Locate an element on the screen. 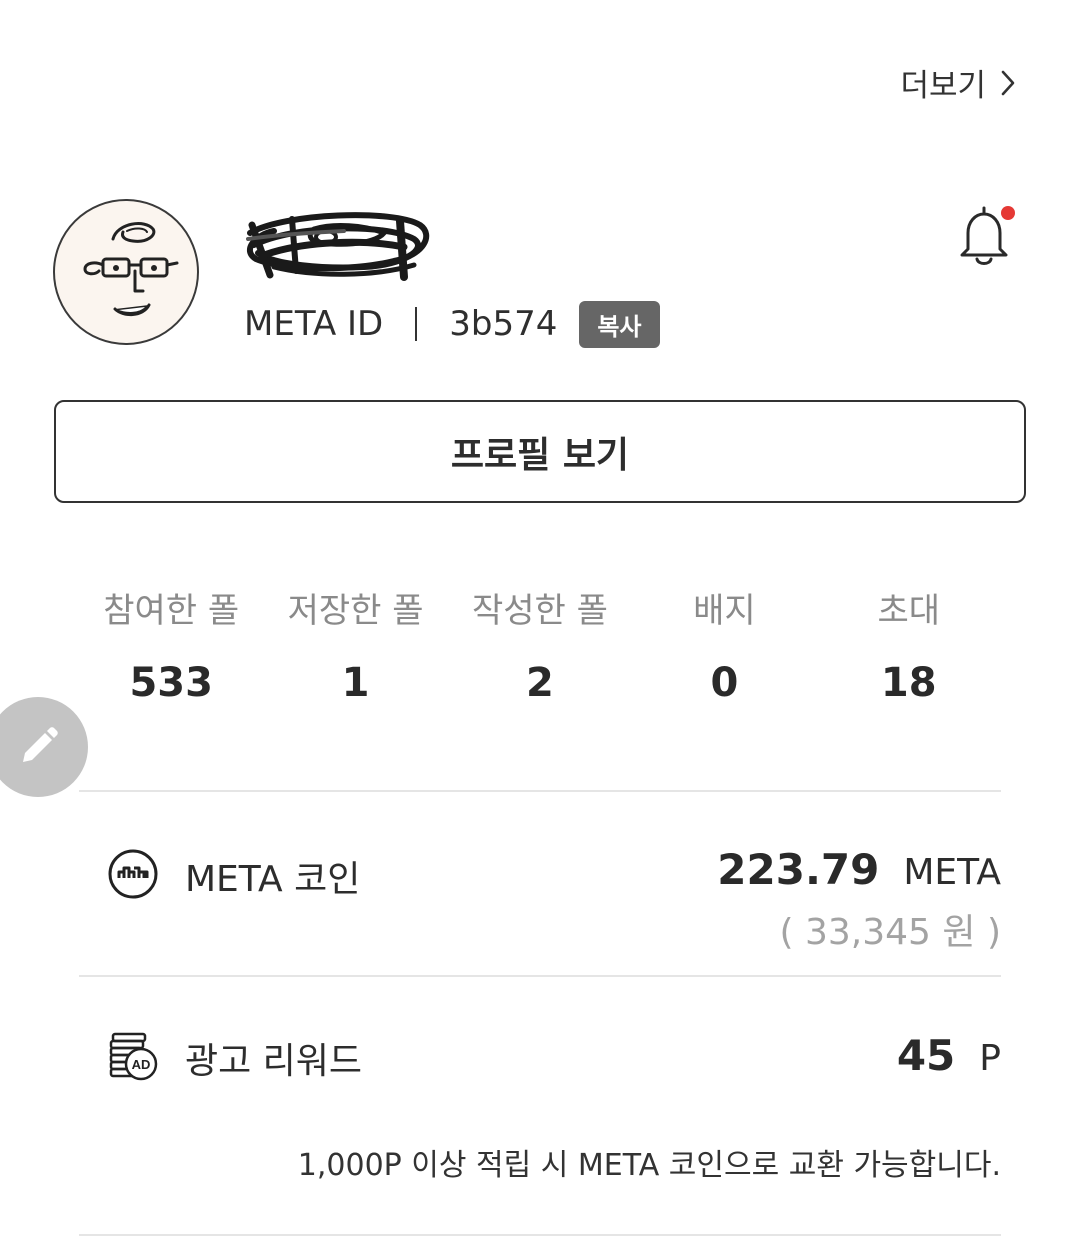  pencil-icon is located at coordinates (40, 744).